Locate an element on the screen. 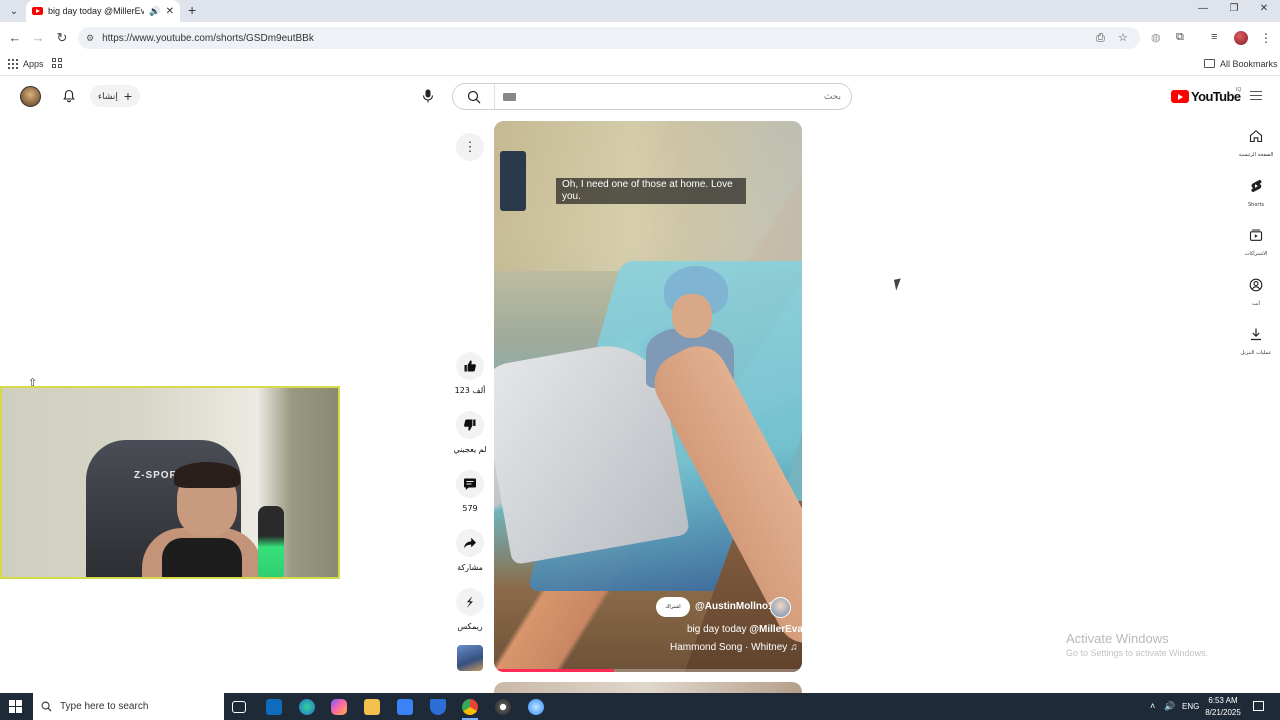 The width and height of the screenshot is (1280, 720). remix-action: ريمكس is located at coordinates (470, 609).